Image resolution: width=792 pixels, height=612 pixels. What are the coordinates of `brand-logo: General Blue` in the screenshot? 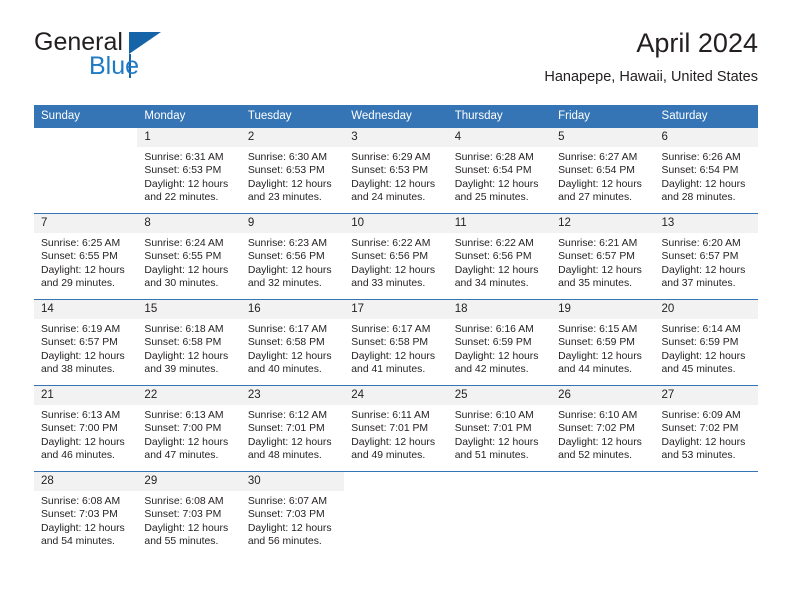 It's located at (149, 59).